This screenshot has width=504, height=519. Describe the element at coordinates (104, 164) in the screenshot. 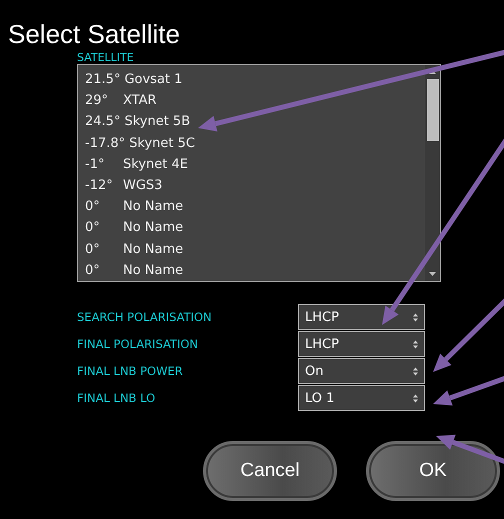

I see `satellite-position: -1°` at that location.